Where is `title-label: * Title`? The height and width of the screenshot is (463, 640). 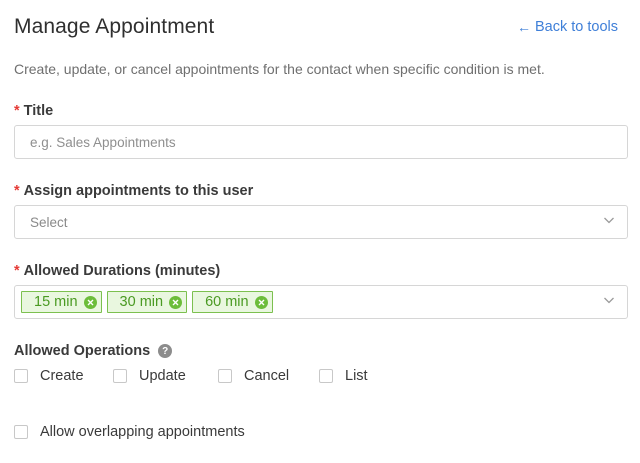
title-label: * Title is located at coordinates (33, 111).